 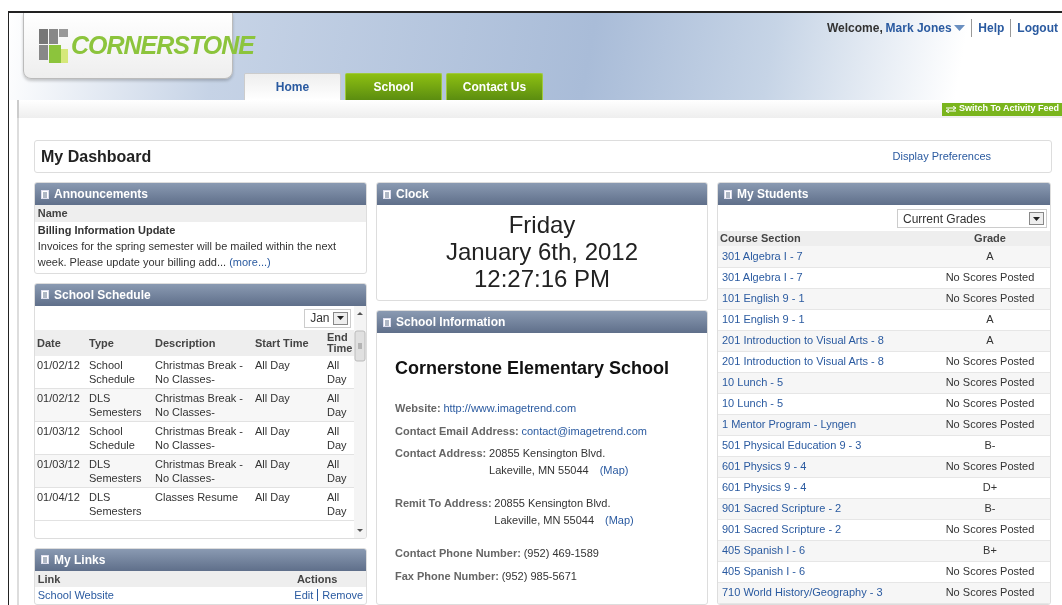 What do you see at coordinates (941, 156) in the screenshot?
I see `display-preferences-link: Display Preferences` at bounding box center [941, 156].